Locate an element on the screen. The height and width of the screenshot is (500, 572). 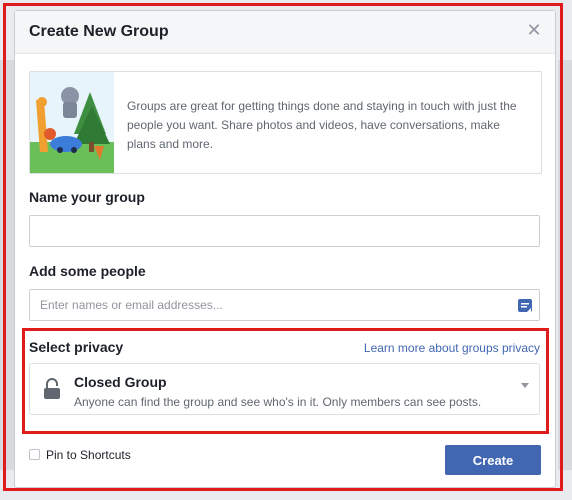
dialog-title: Create New Group is located at coordinates (99, 31).